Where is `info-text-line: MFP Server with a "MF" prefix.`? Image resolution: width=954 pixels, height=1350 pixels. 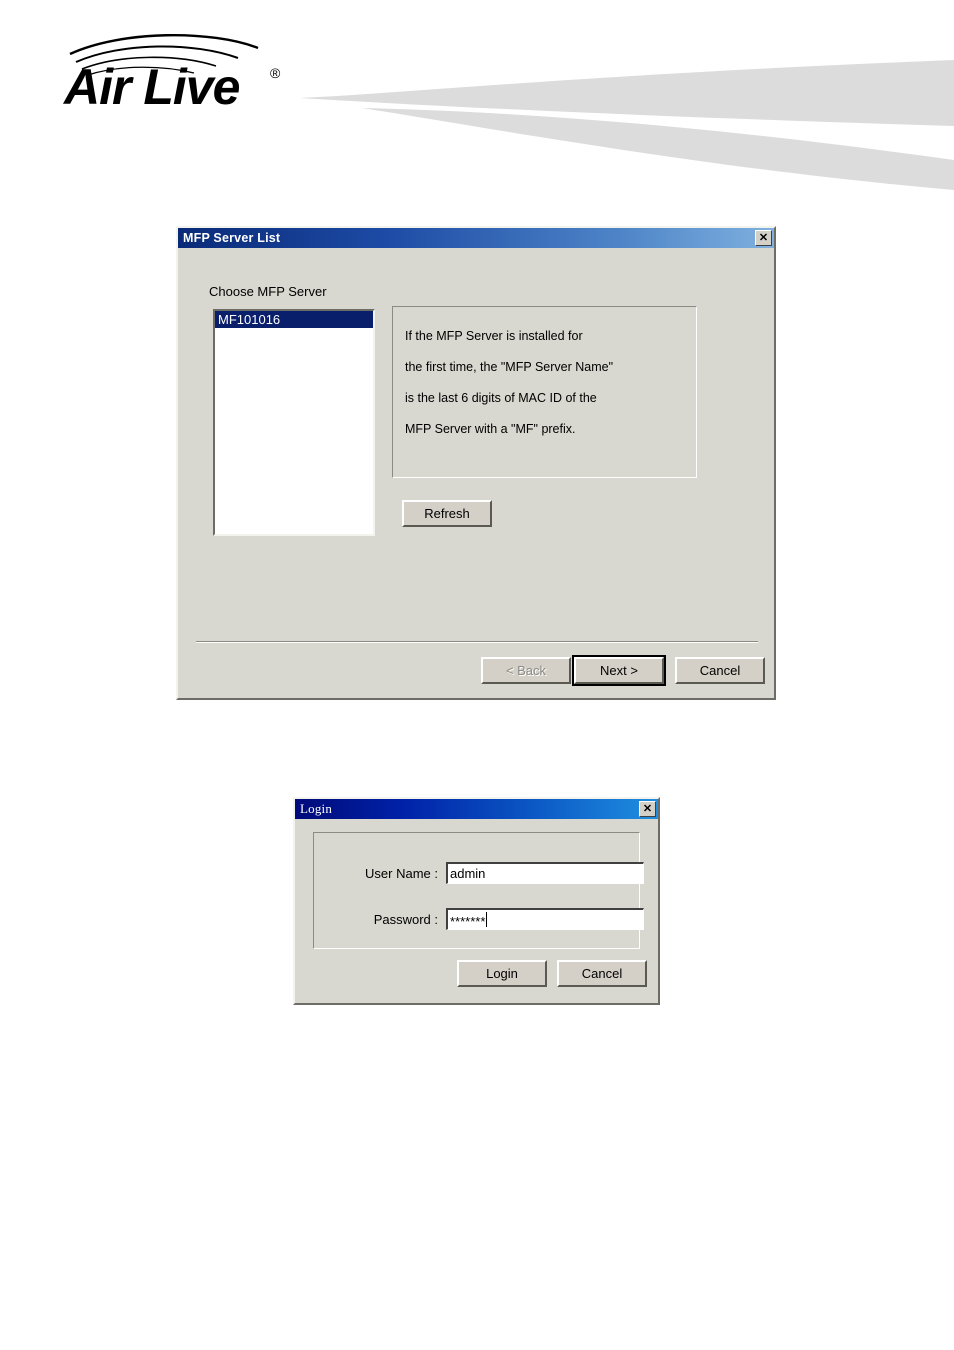 info-text-line: MFP Server with a "MF" prefix. is located at coordinates (490, 429).